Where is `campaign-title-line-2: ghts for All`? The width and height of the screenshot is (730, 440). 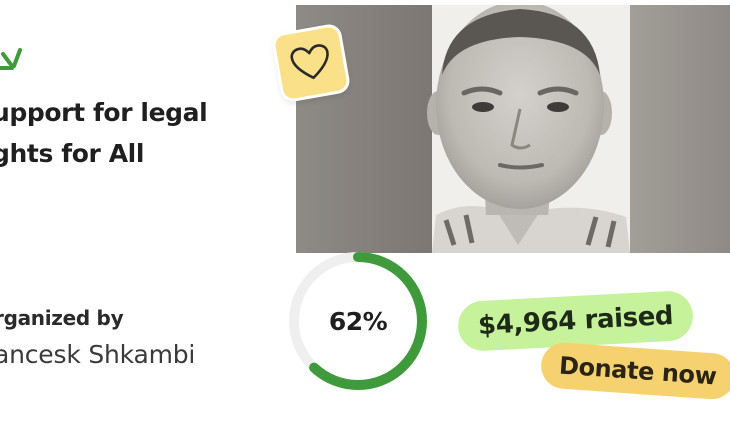 campaign-title-line-2: ghts for All is located at coordinates (72, 153).